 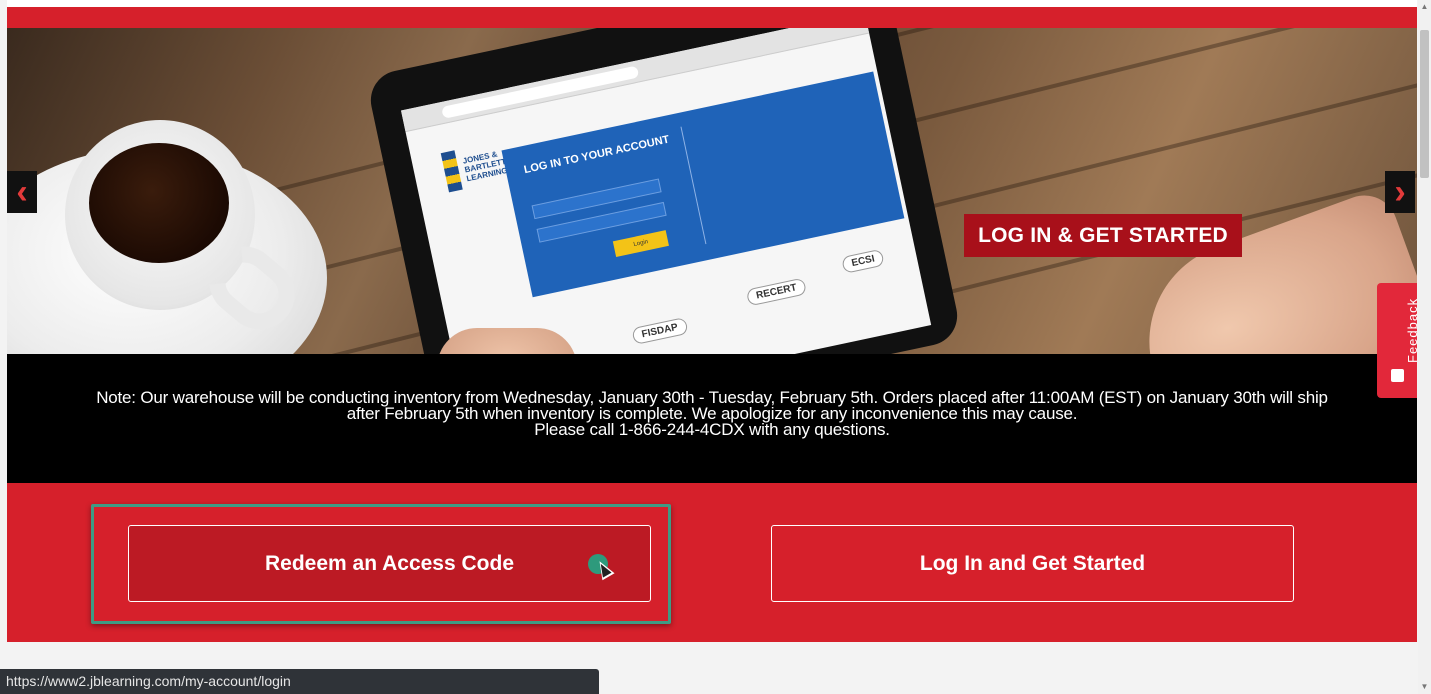 What do you see at coordinates (1424, 347) in the screenshot?
I see `page-scrollbar: ▲ ▼` at bounding box center [1424, 347].